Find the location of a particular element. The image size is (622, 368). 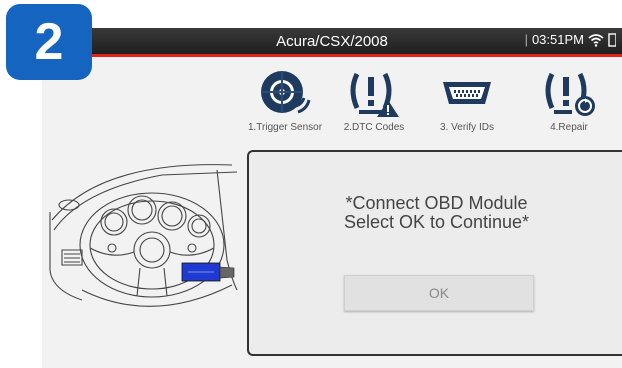

menu-trigger-sensor: 1.Trigger Sensor is located at coordinates (285, 100).